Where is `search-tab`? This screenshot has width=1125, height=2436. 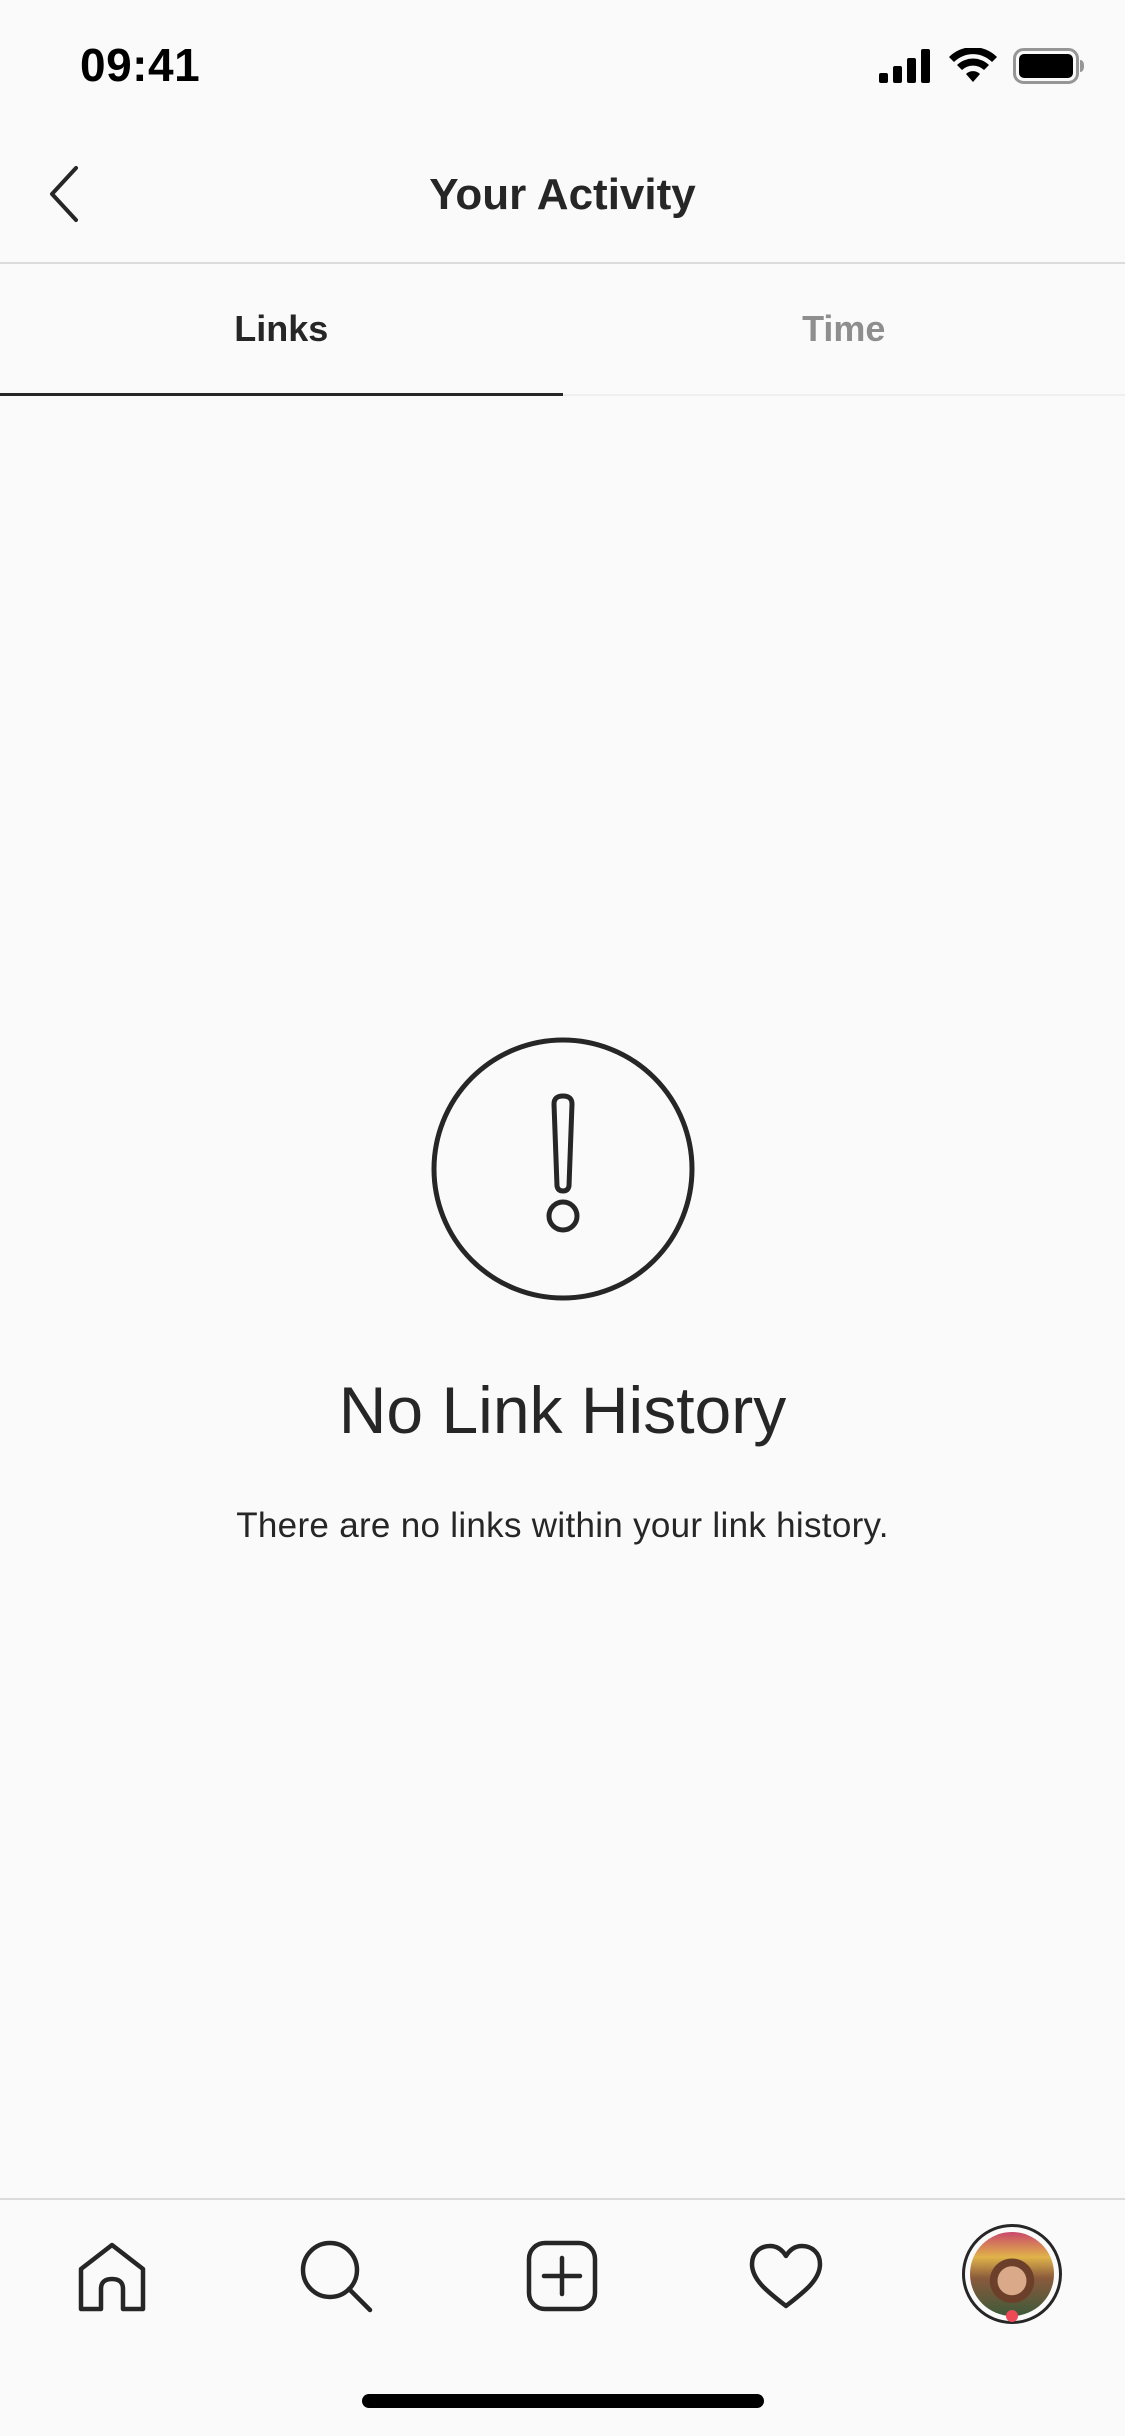
search-tab is located at coordinates (336, 2278).